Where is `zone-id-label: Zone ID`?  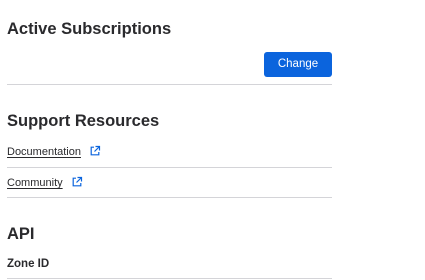 zone-id-label: Zone ID is located at coordinates (28, 264).